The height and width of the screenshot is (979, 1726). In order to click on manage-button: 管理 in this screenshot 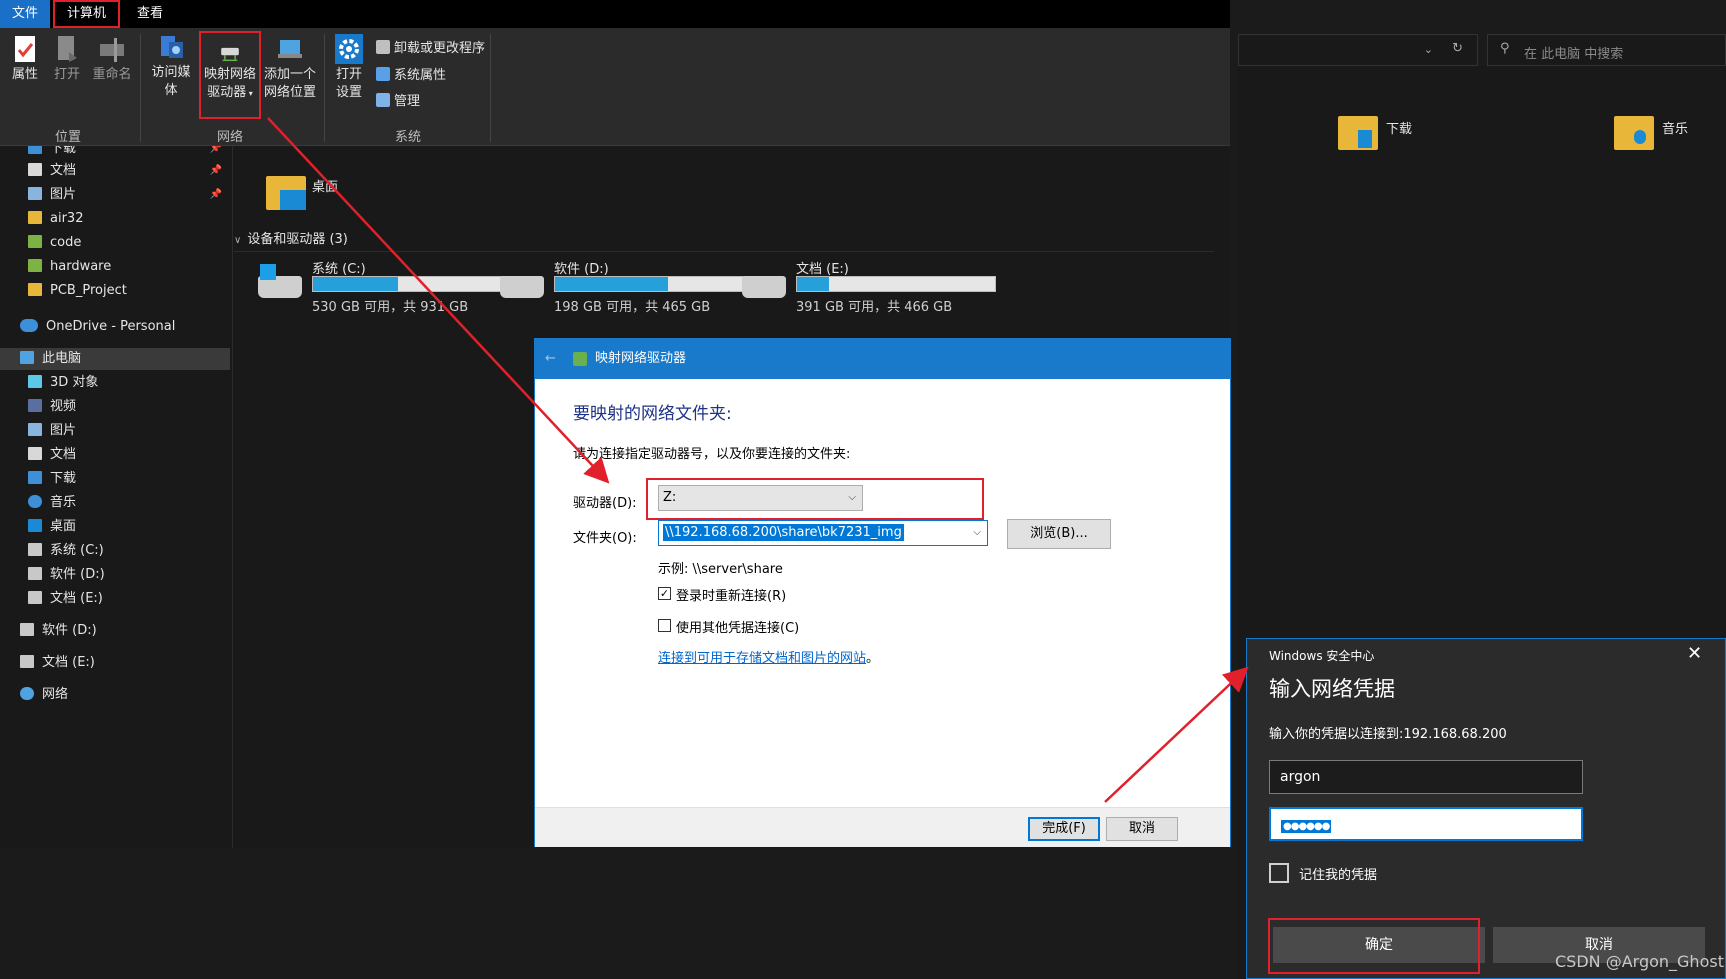, I will do `click(398, 102)`.